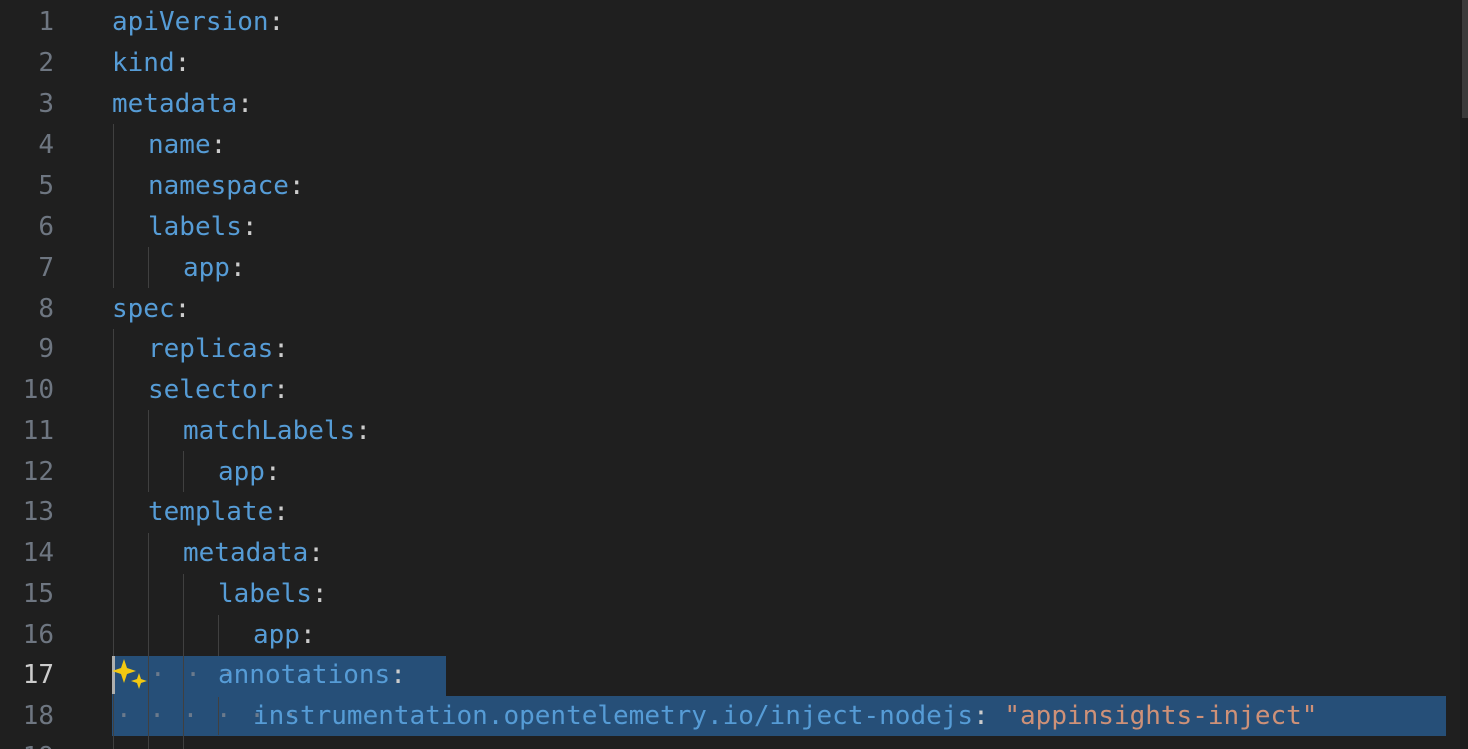 This screenshot has width=1468, height=749. Describe the element at coordinates (38, 675) in the screenshot. I see `line-number-active: 17` at that location.